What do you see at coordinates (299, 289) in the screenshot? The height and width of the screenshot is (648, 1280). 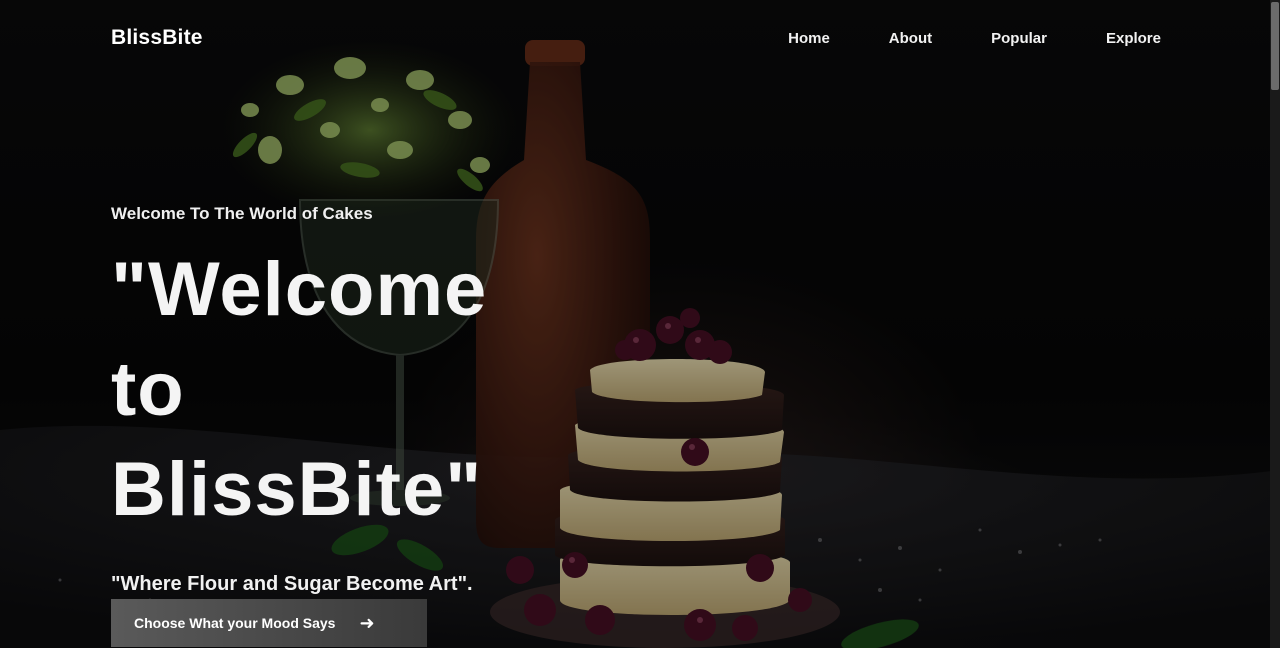 I see `headline-line-1: "Welcome` at bounding box center [299, 289].